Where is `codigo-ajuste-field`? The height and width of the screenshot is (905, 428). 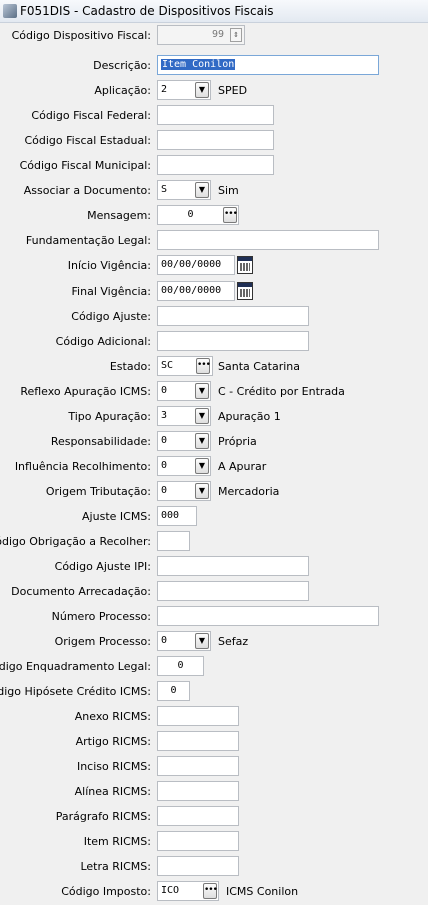
codigo-ajuste-field is located at coordinates (233, 316).